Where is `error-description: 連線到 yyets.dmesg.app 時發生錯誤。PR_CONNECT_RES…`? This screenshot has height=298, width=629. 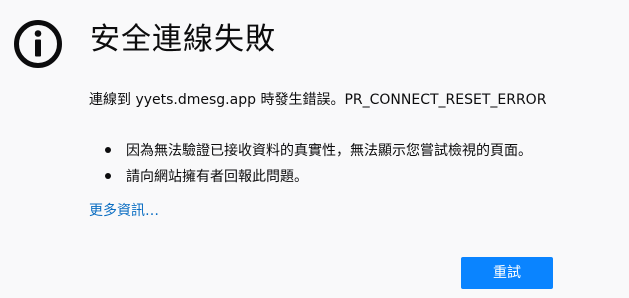
error-description: 連線到 yyets.dmesg.app 時發生錯誤。PR_CONNECT_RES… is located at coordinates (318, 100).